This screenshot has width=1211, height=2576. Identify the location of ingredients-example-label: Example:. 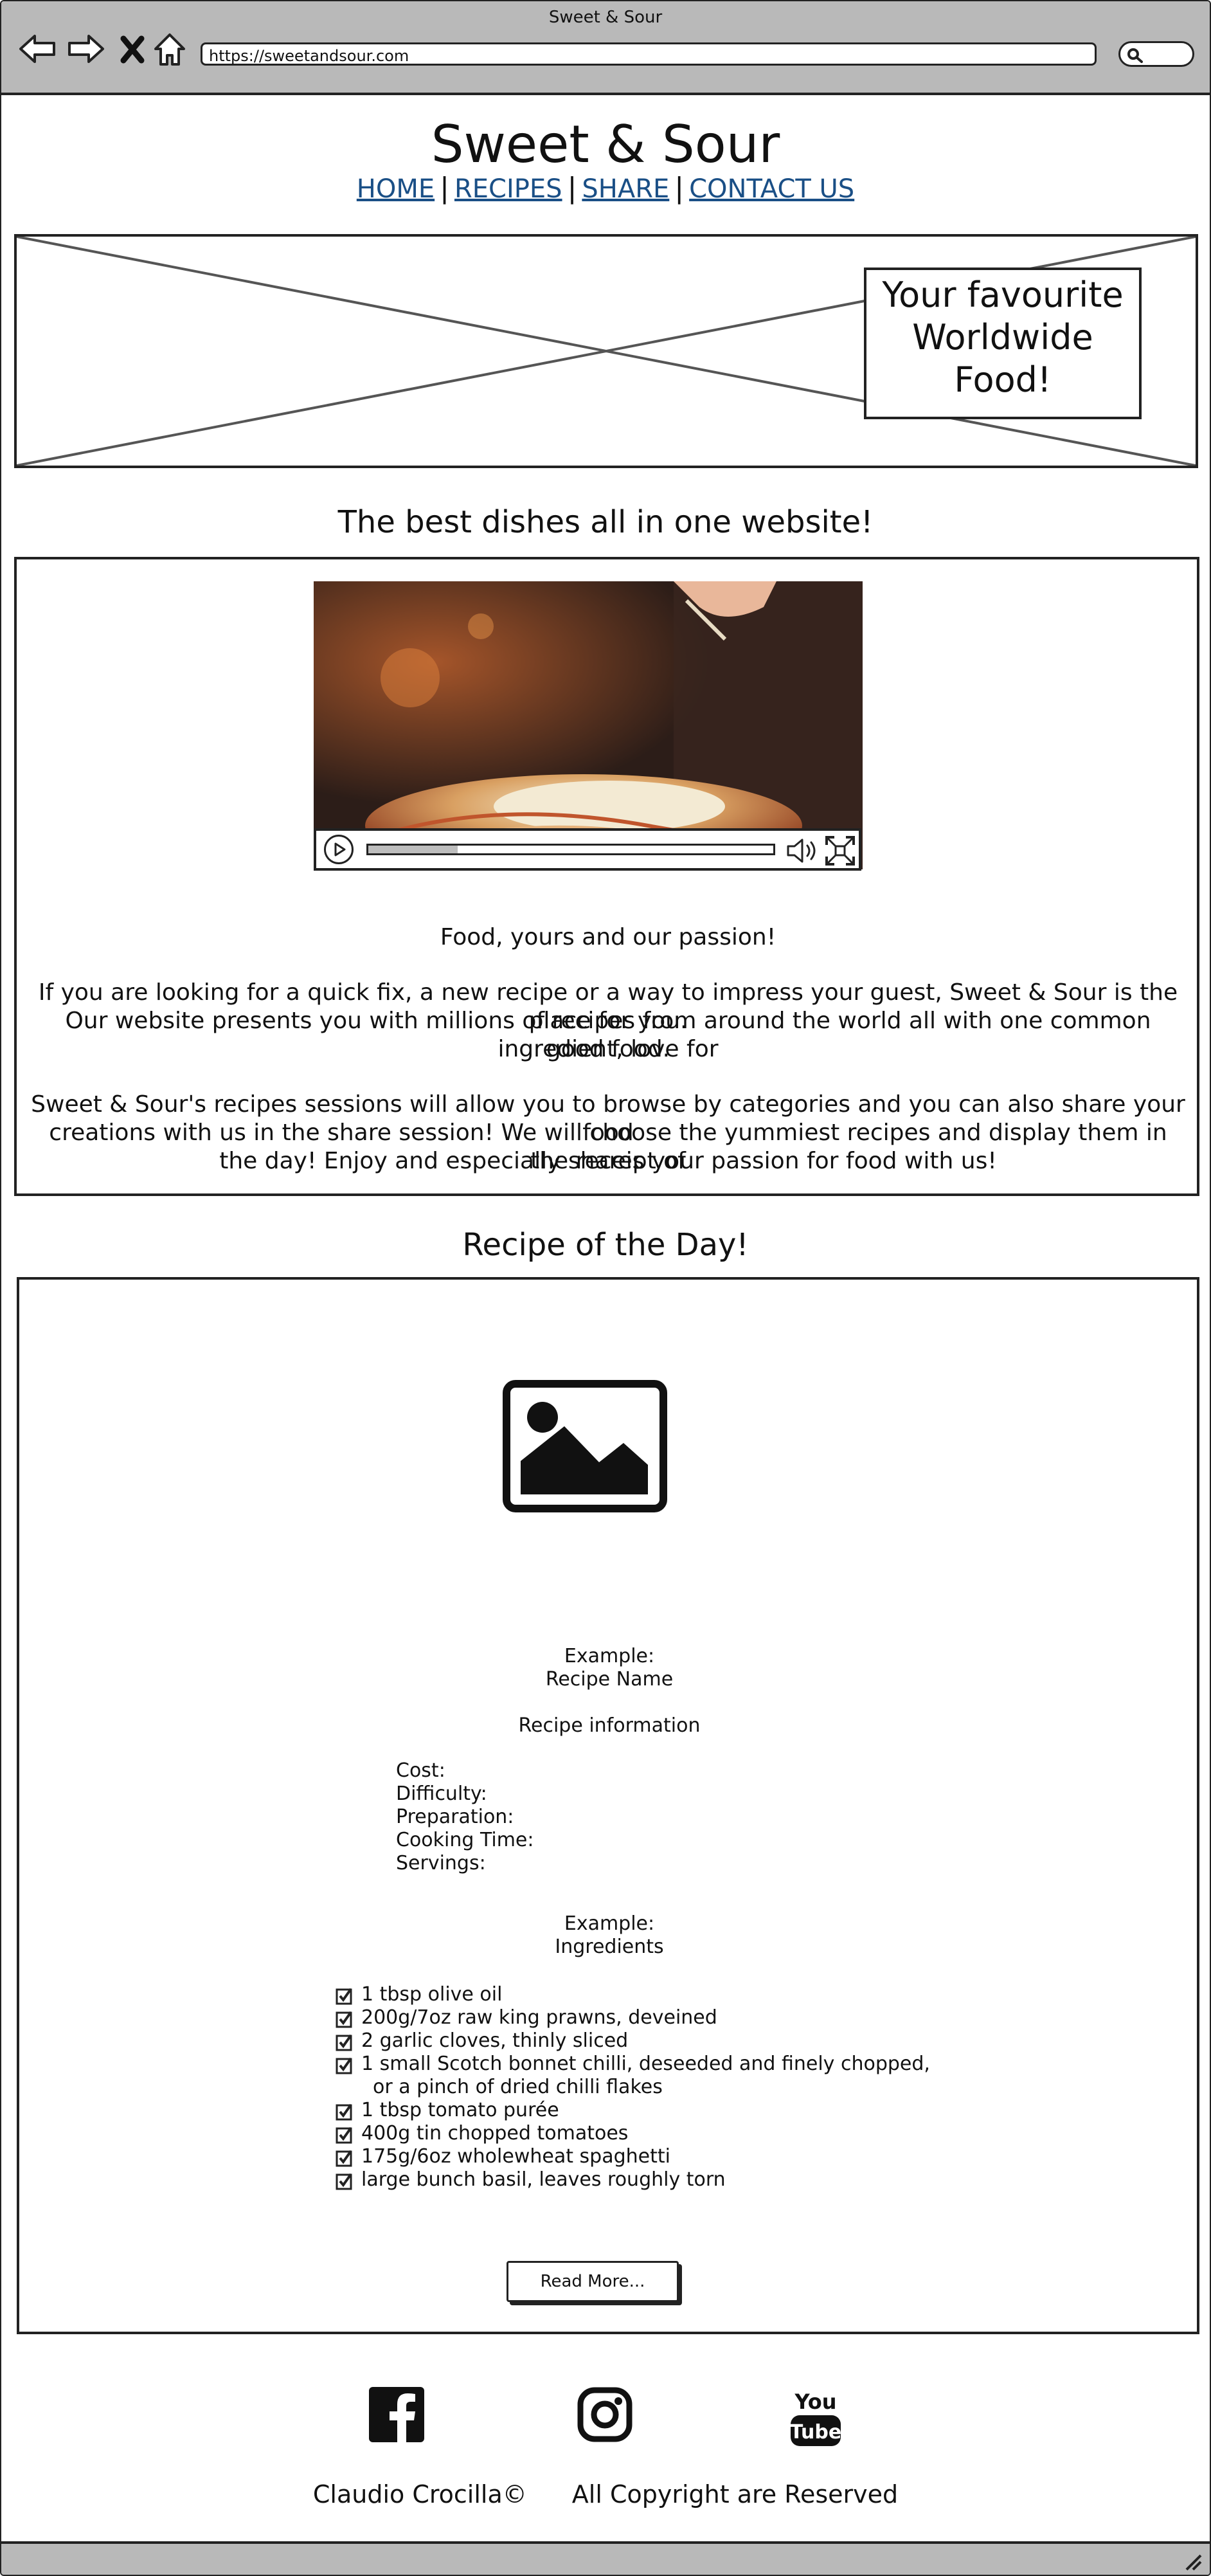
(610, 1923).